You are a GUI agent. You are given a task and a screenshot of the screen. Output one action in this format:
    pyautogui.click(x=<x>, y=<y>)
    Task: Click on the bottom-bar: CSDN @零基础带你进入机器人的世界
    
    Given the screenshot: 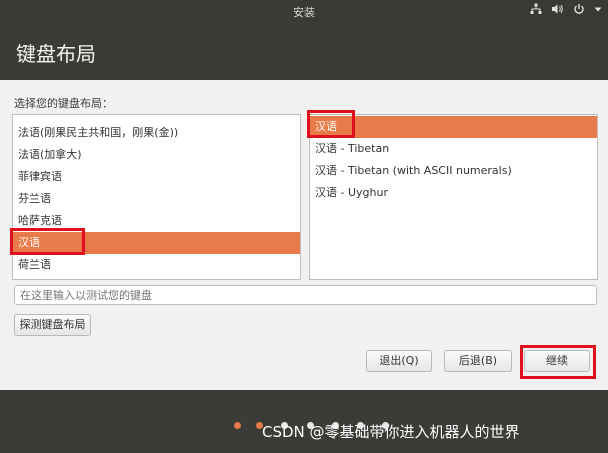 What is the action you would take?
    pyautogui.click(x=304, y=421)
    